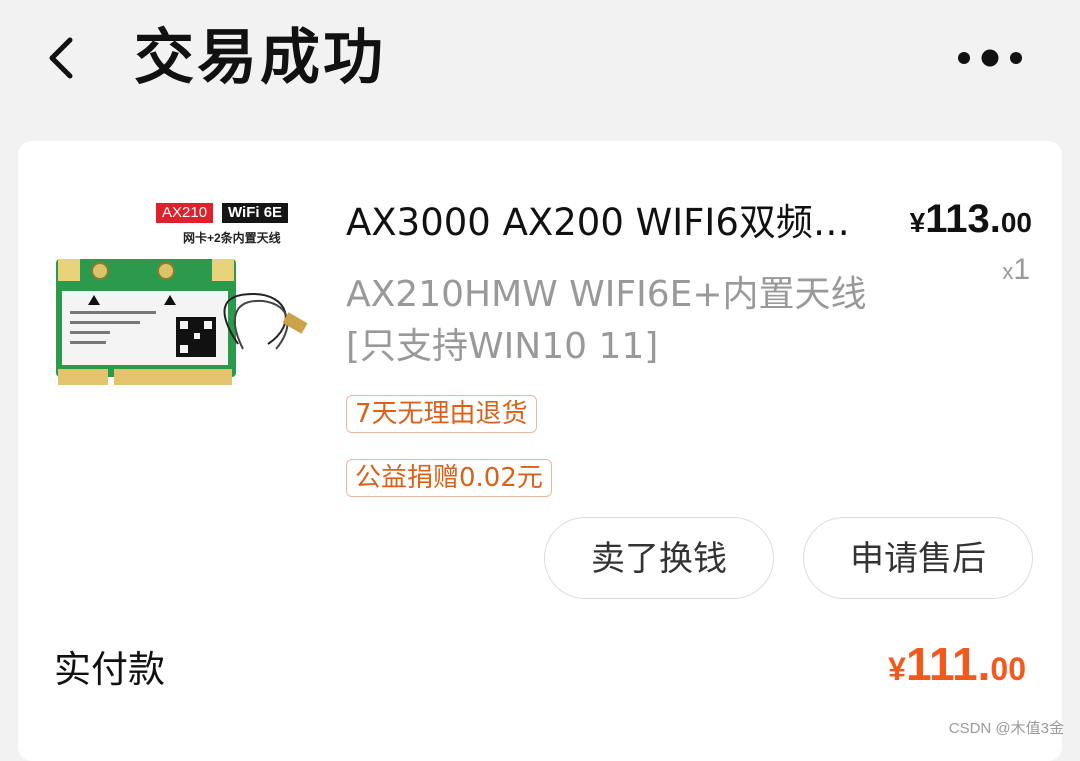 This screenshot has width=1080, height=761. Describe the element at coordinates (606, 320) in the screenshot. I see `product-spec: AX210HMW WIFI6E+内置天线[只支持WIN10 11]` at that location.